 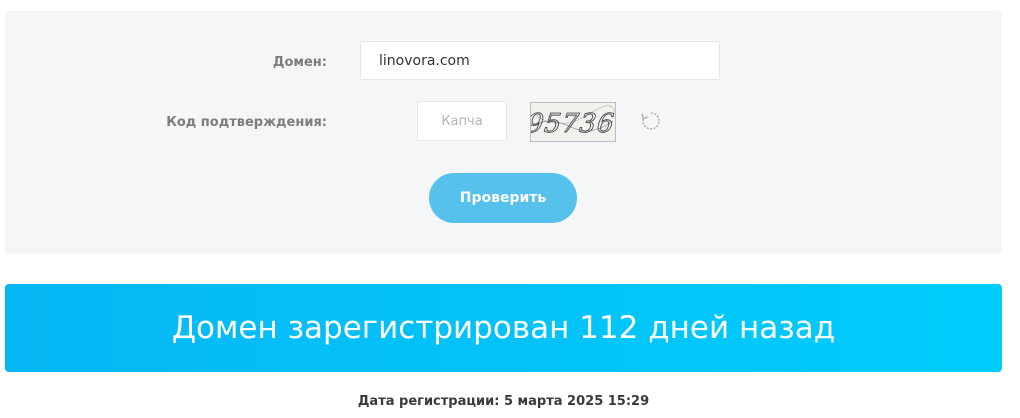 What do you see at coordinates (462, 121) in the screenshot?
I see `captcha-input` at bounding box center [462, 121].